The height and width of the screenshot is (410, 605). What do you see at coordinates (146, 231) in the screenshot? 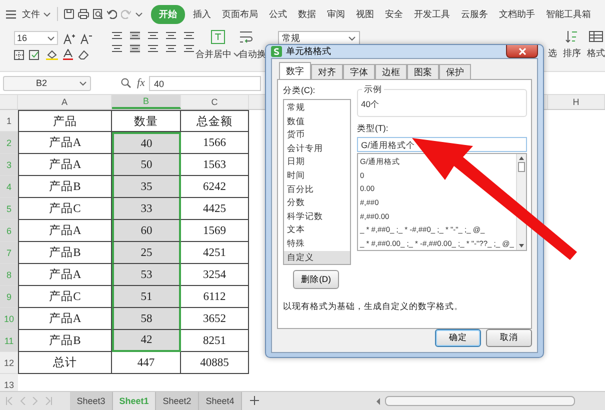
I see `table-cell: 60` at bounding box center [146, 231].